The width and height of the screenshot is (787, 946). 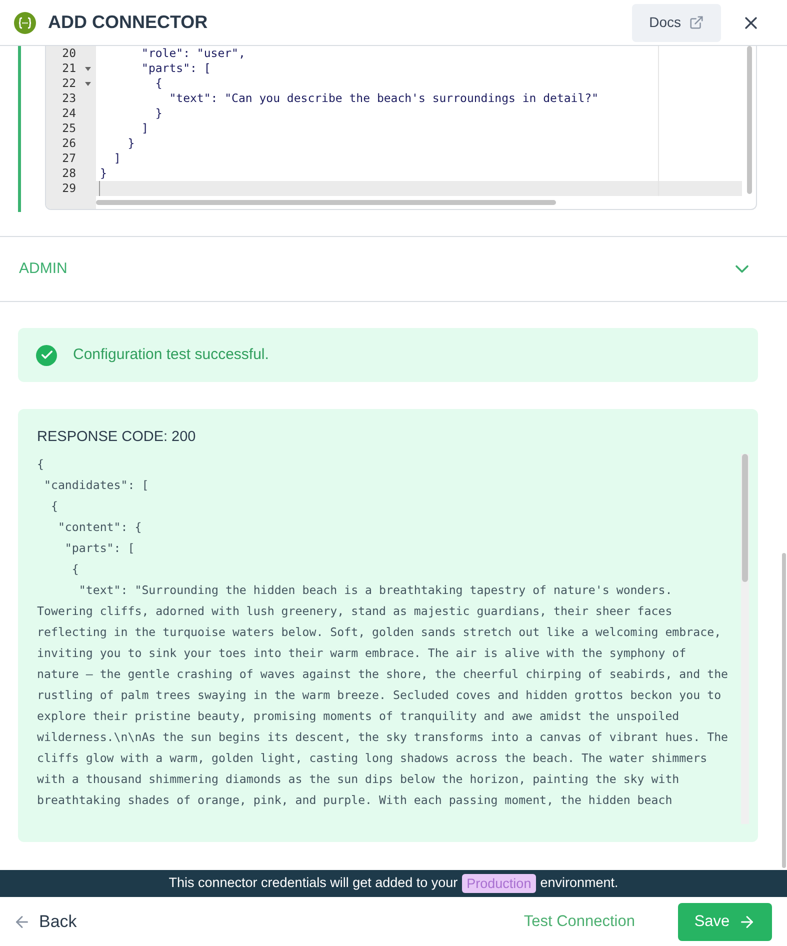 I want to click on response-line: rustling of palm trees swaying in the warm breeze. Secluded coves and hidden grottos beckon you to, so click(x=379, y=695).